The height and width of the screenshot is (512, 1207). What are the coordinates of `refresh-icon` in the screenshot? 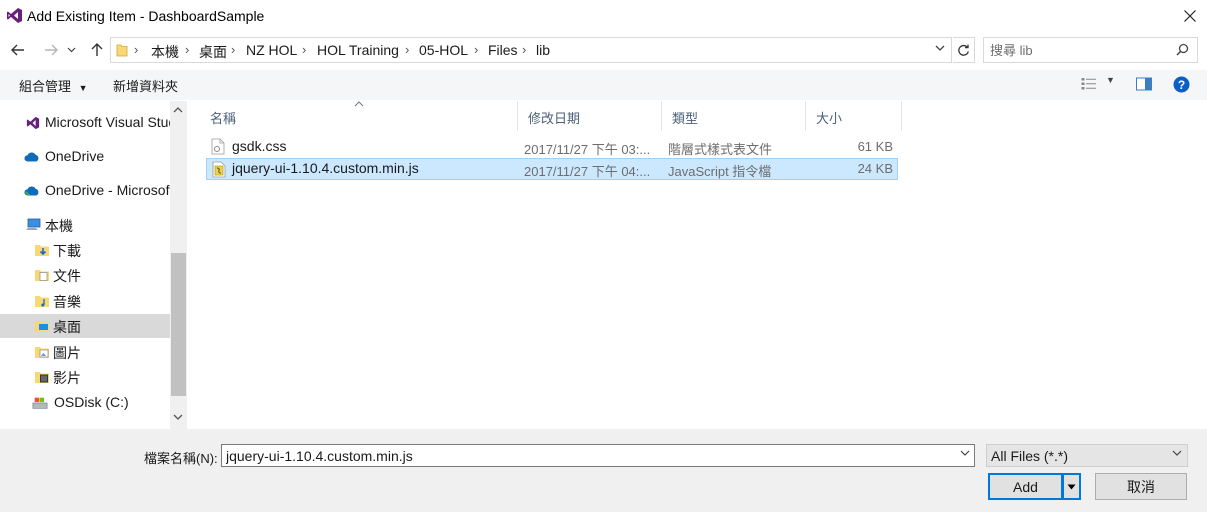 It's located at (963, 50).